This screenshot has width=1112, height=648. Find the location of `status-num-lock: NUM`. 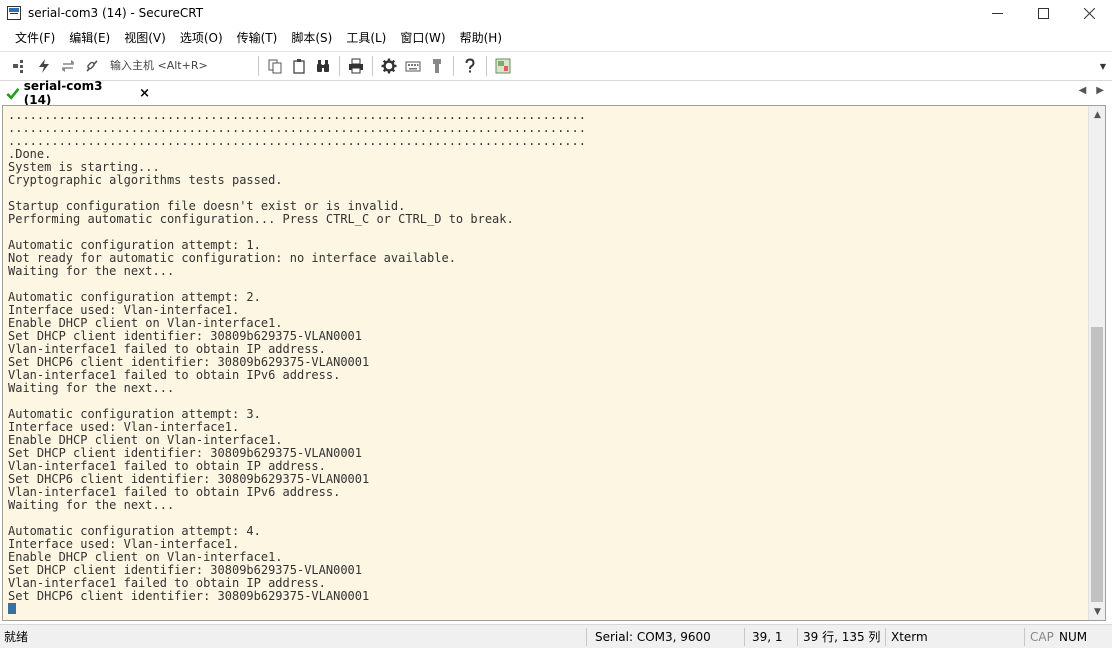

status-num-lock: NUM is located at coordinates (1073, 637).